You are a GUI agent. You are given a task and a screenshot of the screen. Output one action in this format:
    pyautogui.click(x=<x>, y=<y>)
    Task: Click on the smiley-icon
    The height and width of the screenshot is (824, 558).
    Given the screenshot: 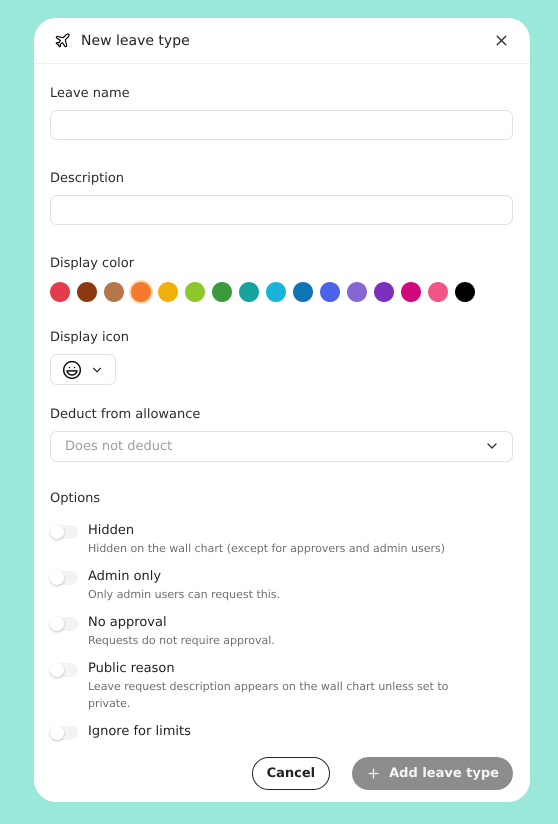 What is the action you would take?
    pyautogui.click(x=72, y=370)
    